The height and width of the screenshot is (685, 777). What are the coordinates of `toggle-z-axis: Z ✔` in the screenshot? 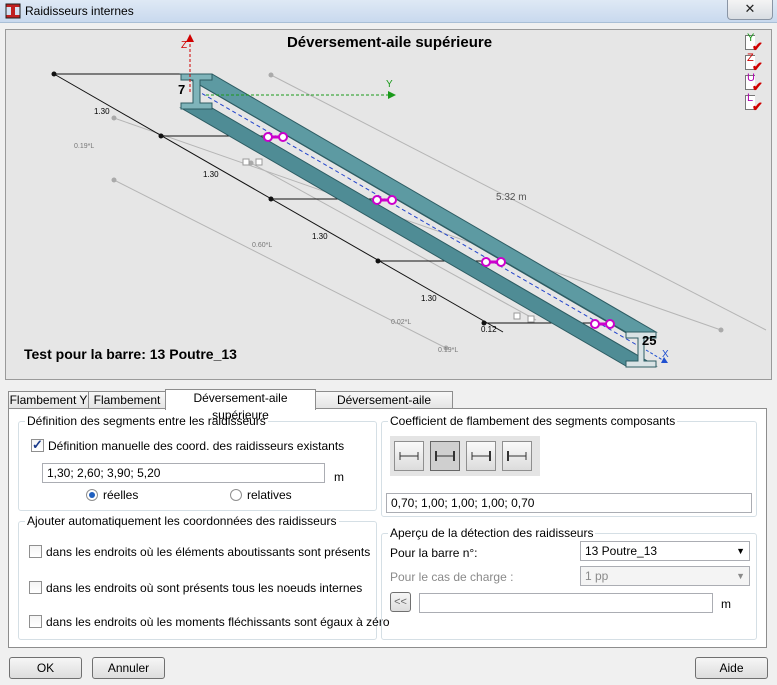 It's located at (757, 63).